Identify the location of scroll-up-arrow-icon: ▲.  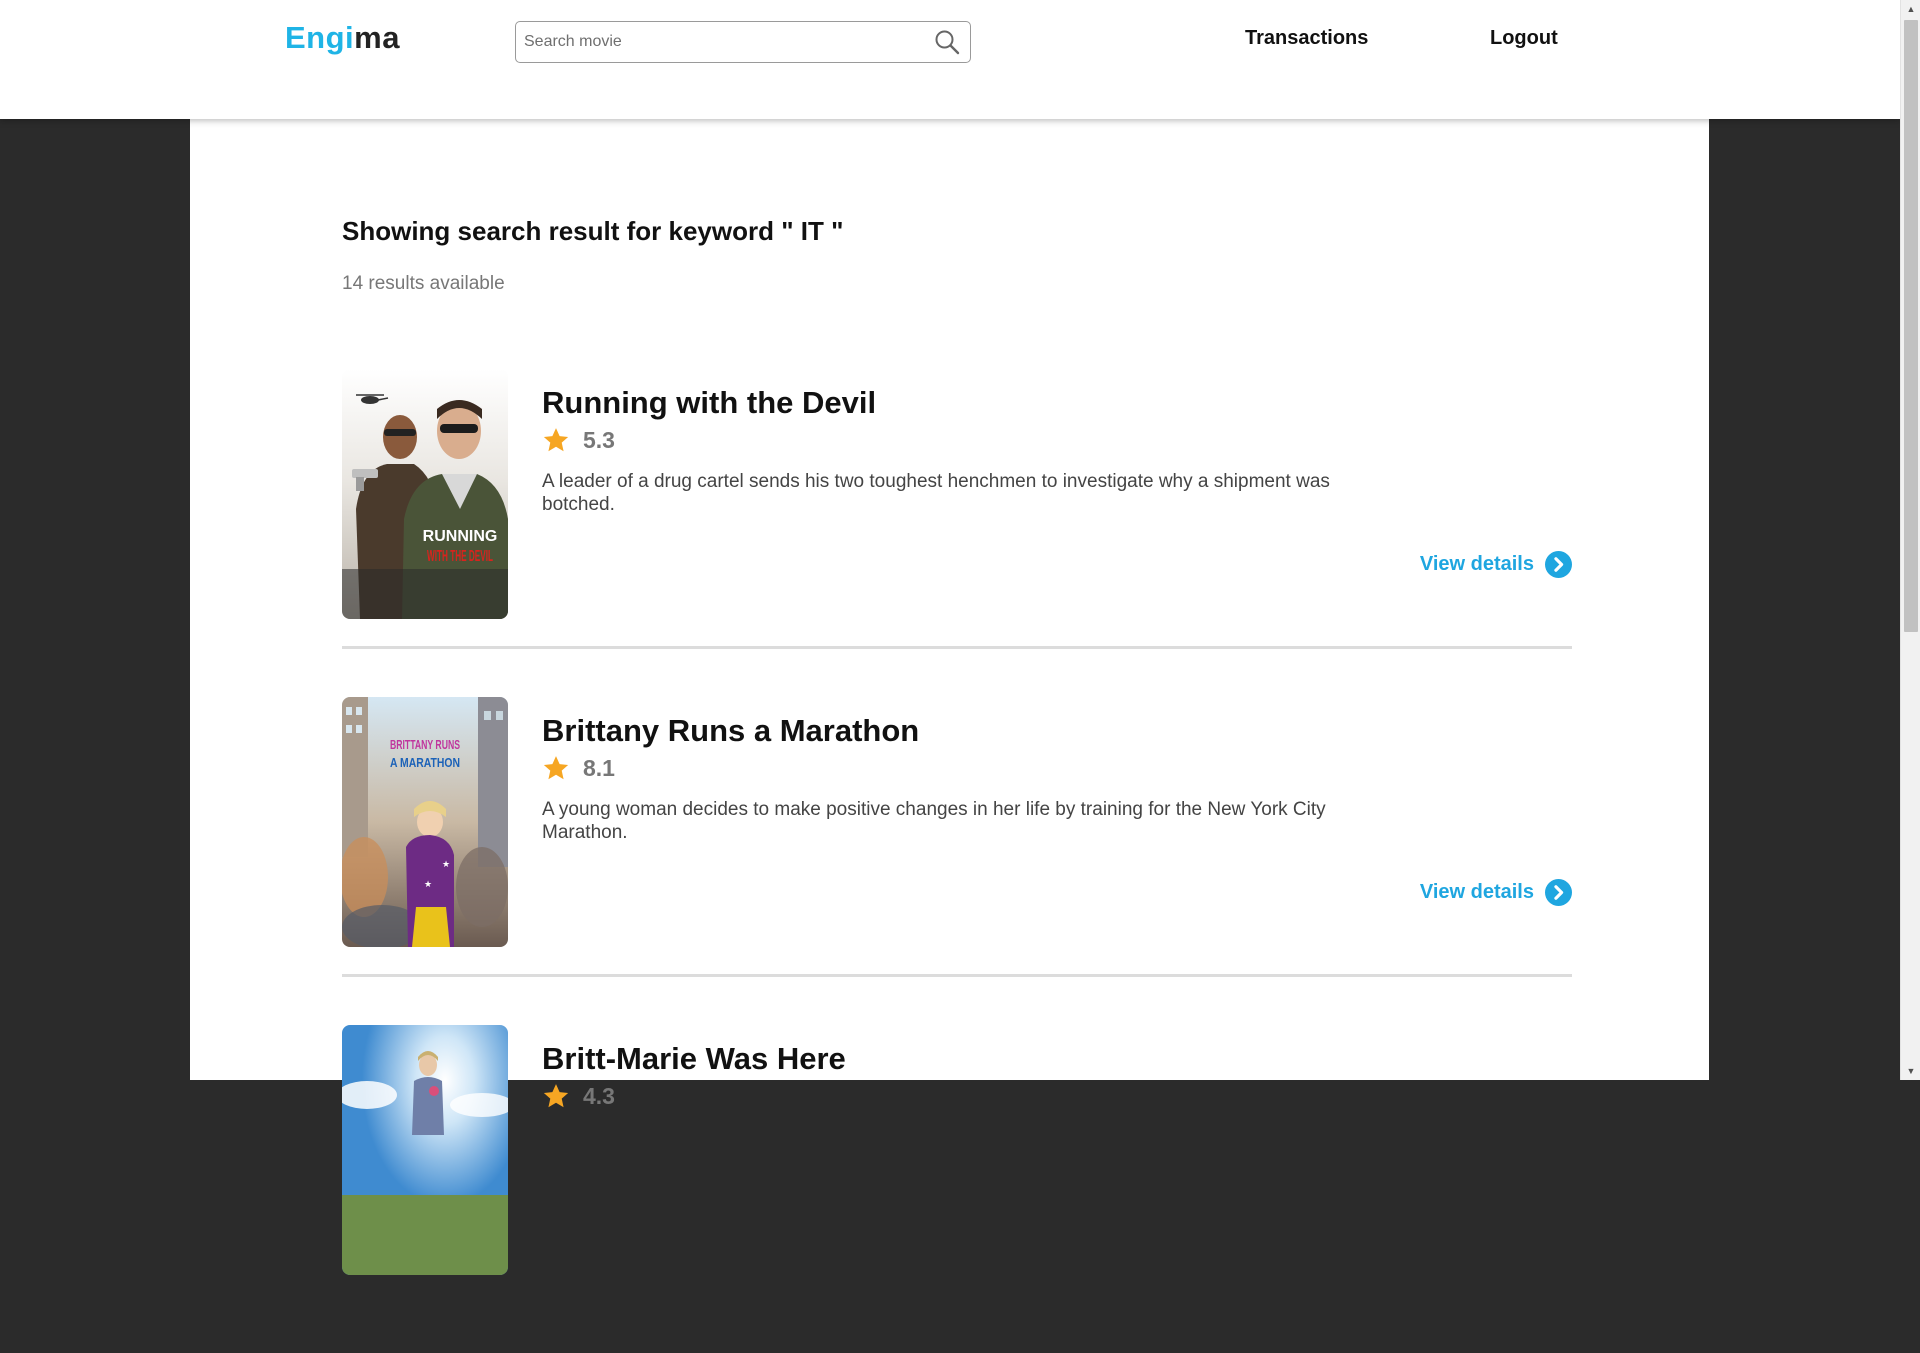
(1910, 9).